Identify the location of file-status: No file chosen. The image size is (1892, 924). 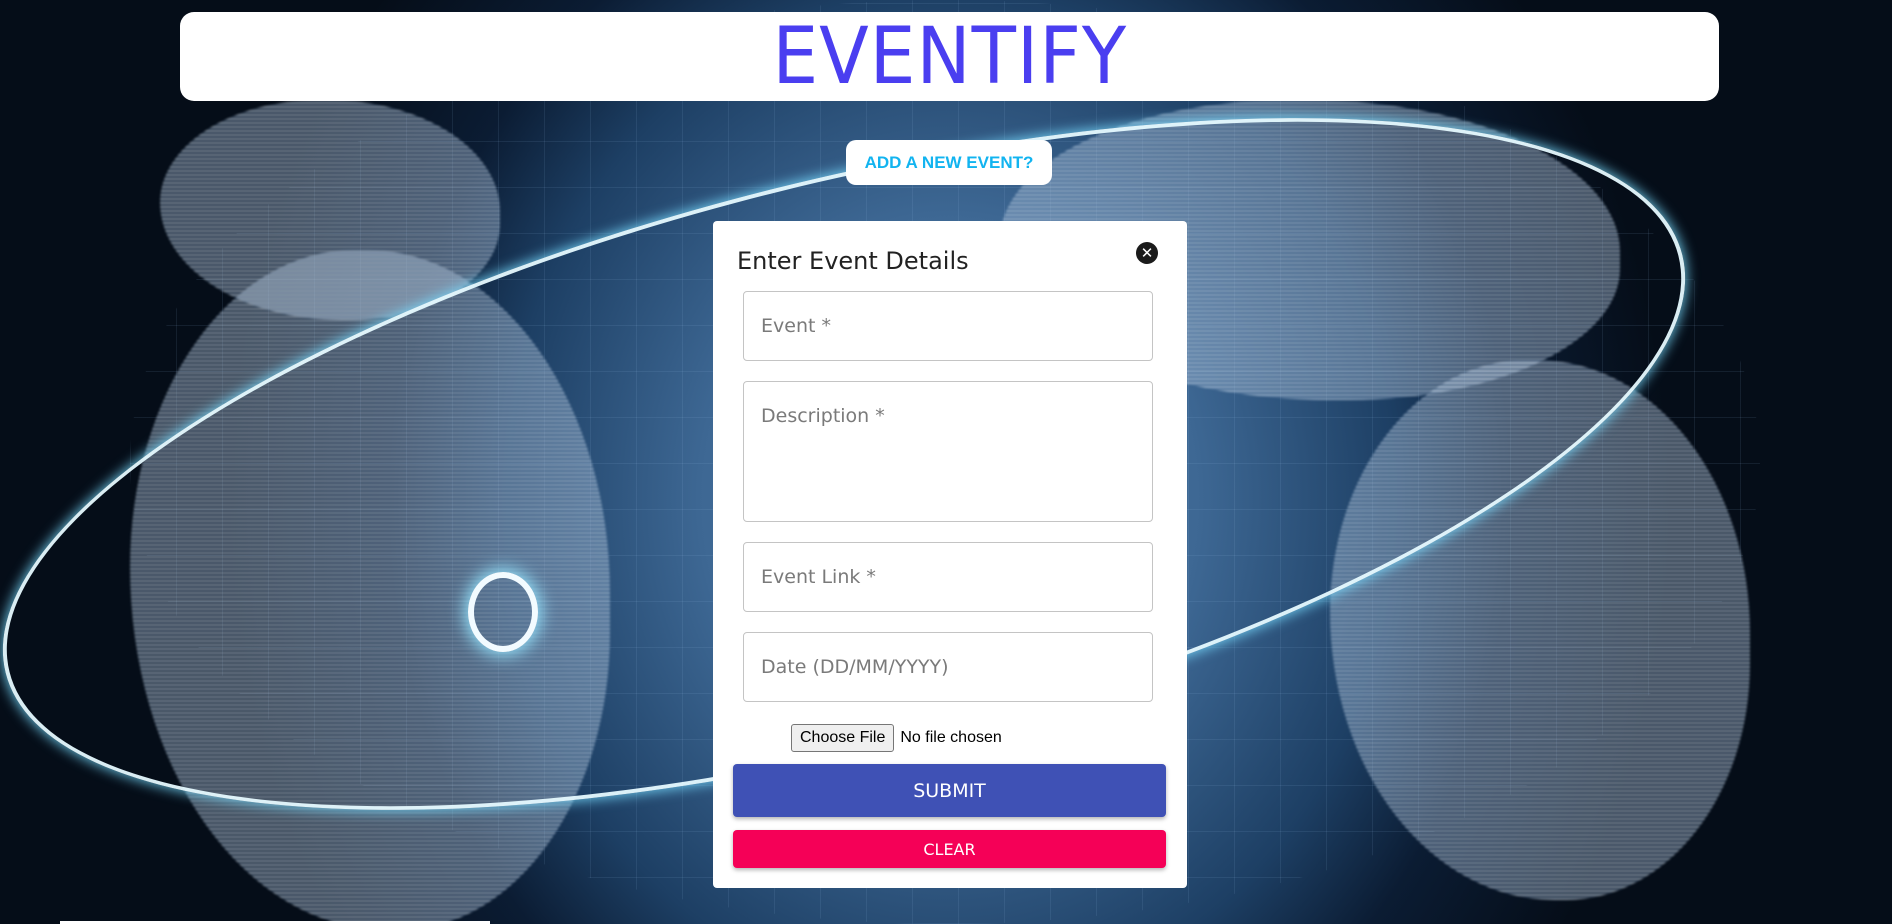
(951, 737).